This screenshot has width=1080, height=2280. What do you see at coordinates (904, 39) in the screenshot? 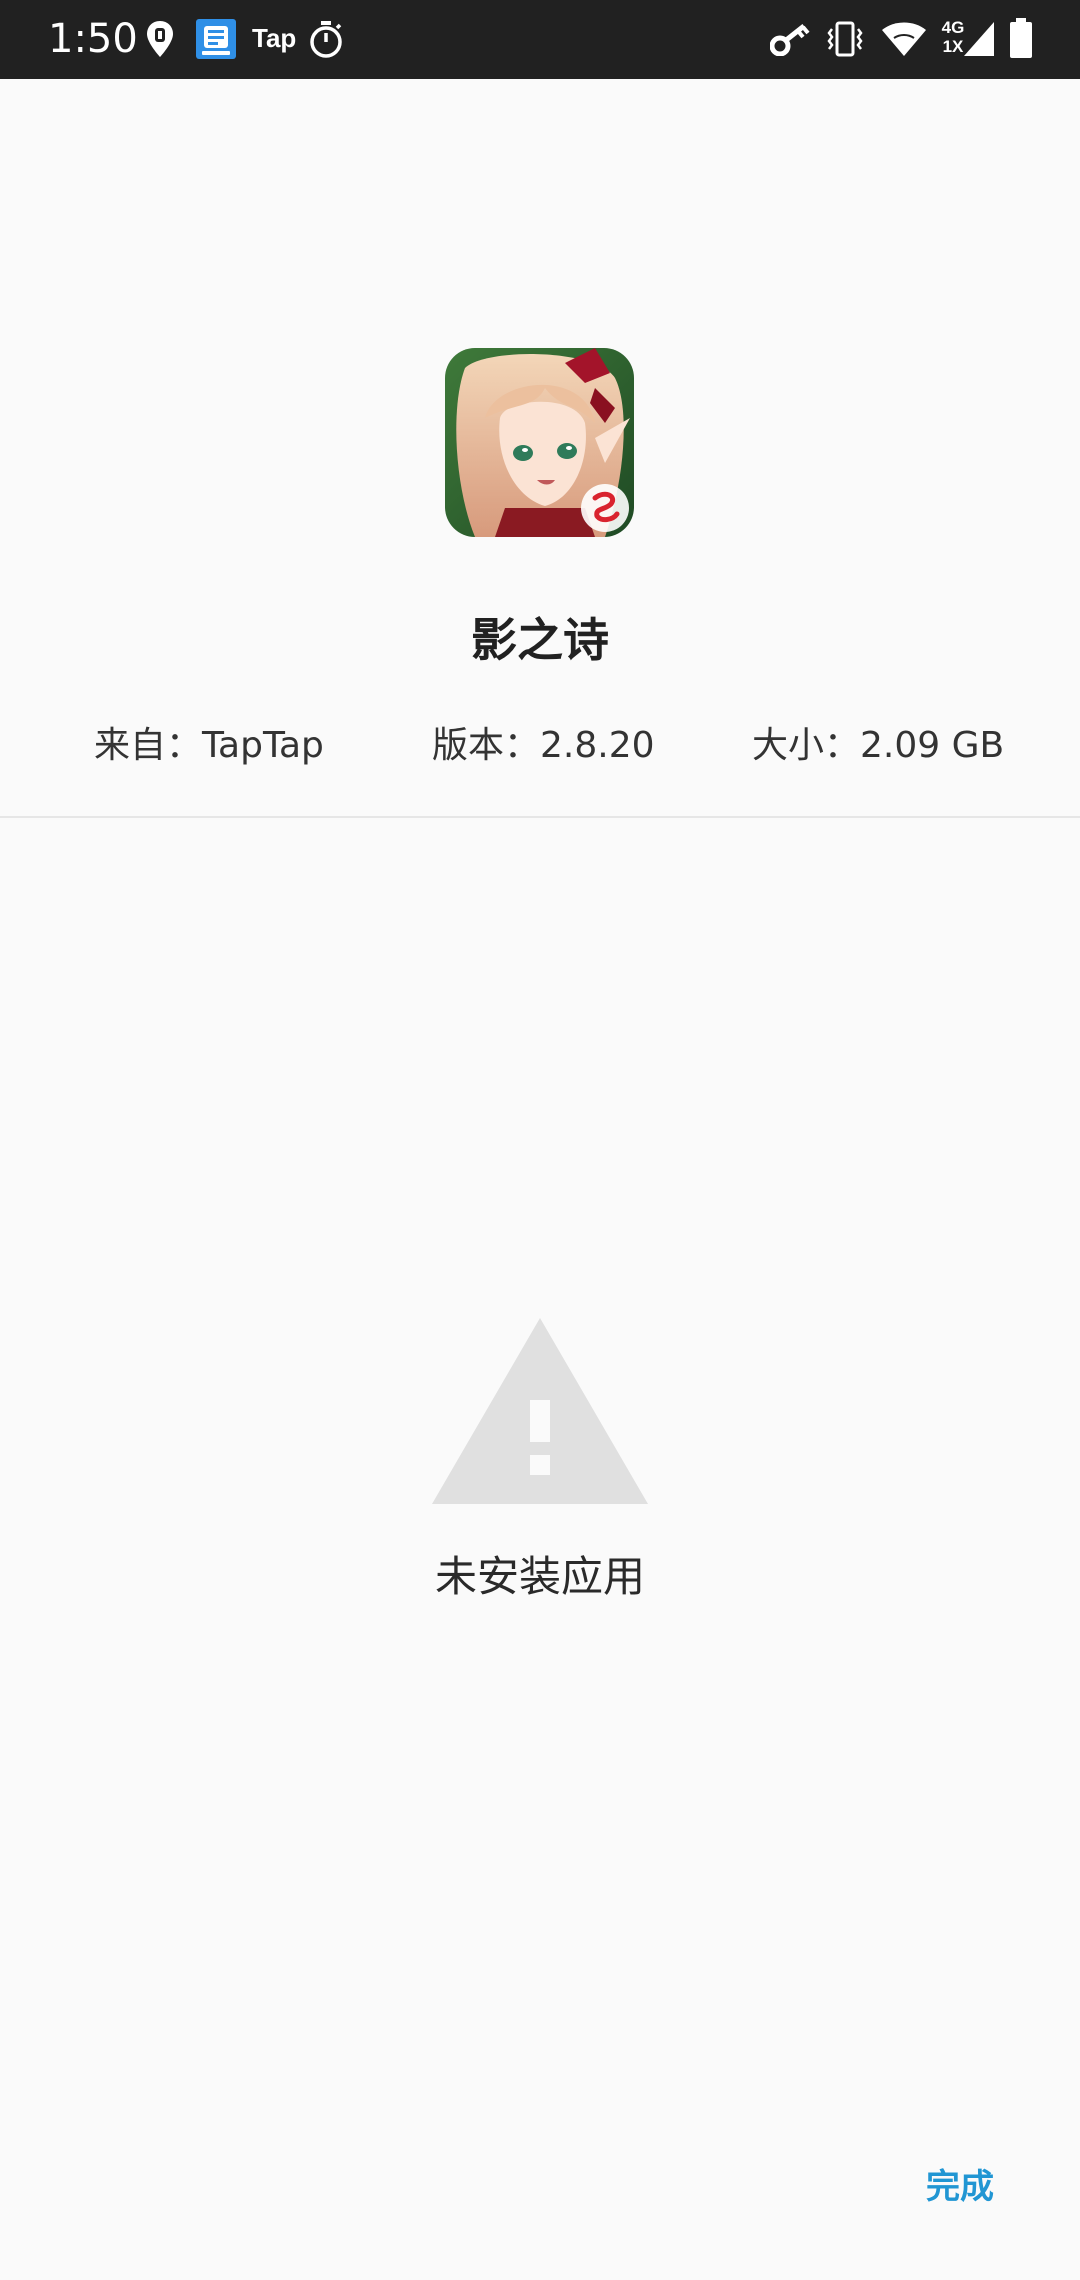
I see `wifi-icon` at bounding box center [904, 39].